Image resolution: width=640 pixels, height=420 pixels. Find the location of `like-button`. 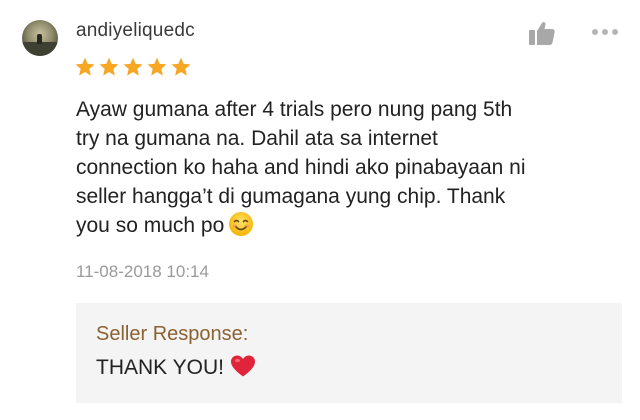

like-button is located at coordinates (542, 33).